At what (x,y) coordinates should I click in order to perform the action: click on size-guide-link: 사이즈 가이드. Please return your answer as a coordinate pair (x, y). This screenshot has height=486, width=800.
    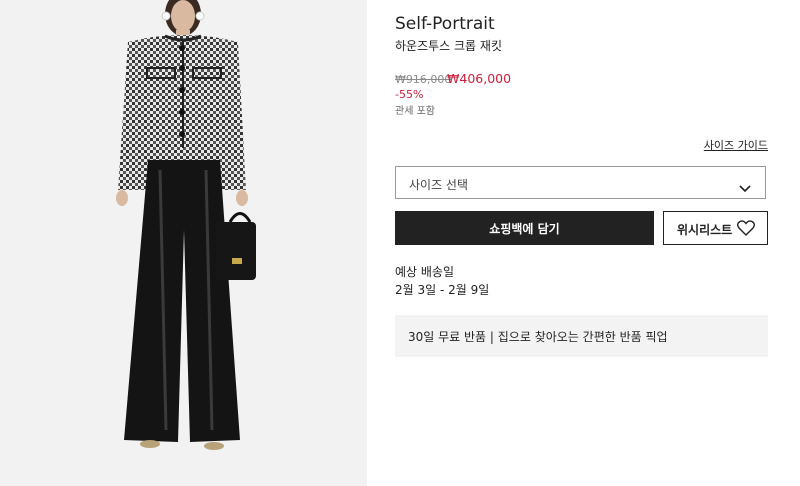
    Looking at the image, I should click on (736, 145).